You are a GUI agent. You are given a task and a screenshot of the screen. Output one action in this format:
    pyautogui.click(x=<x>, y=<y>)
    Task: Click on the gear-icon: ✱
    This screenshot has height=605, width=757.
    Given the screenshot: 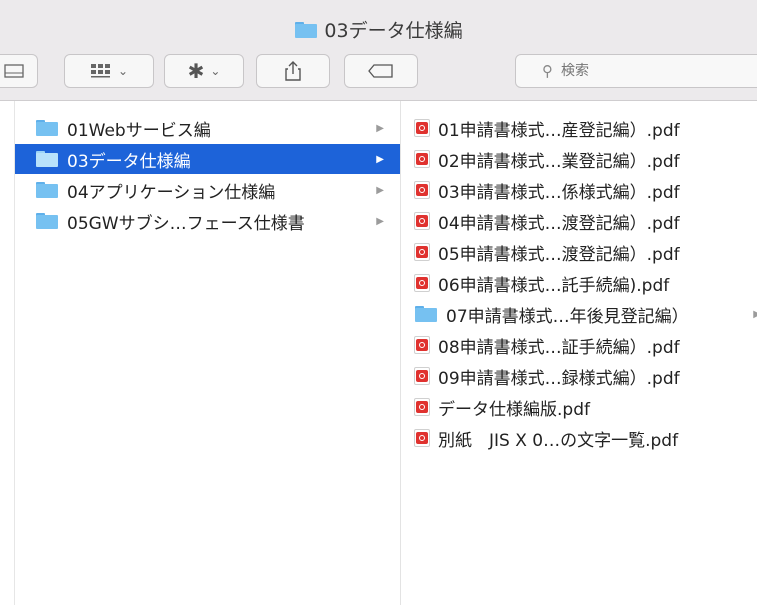 What is the action you would take?
    pyautogui.click(x=196, y=71)
    